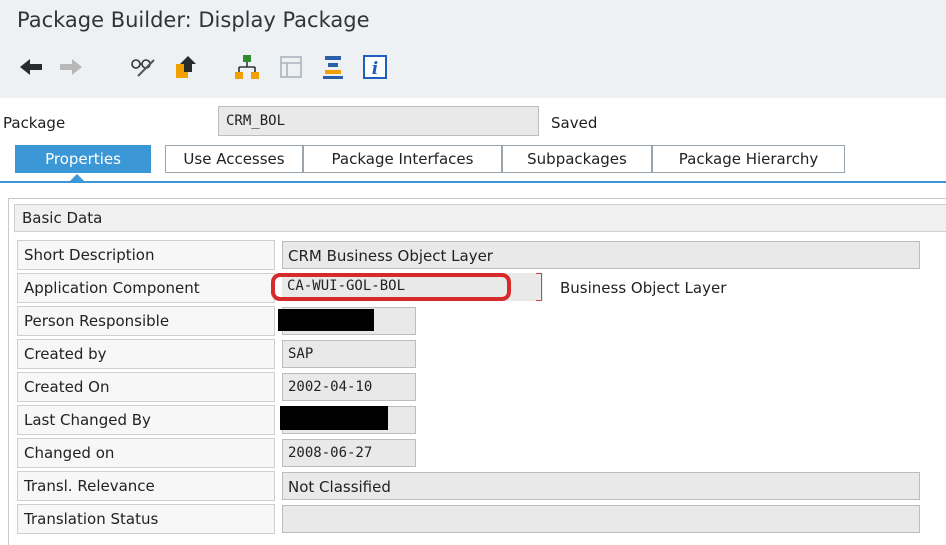  I want to click on svg-text: i, so click(375, 69).